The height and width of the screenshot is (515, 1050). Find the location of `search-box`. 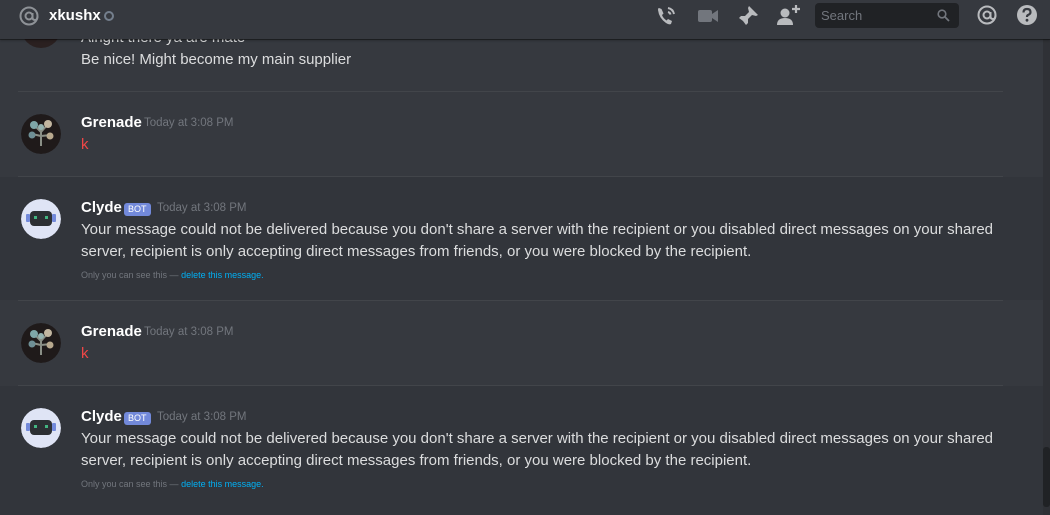

search-box is located at coordinates (887, 15).